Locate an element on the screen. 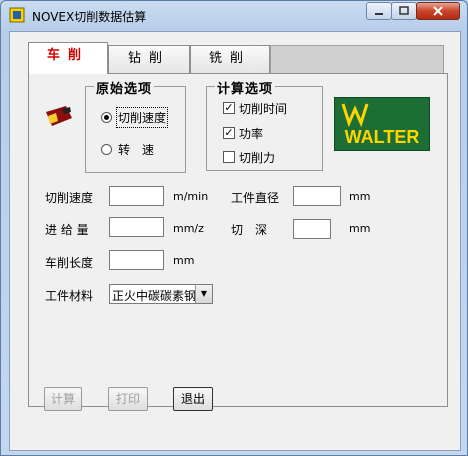  material-label: 工件材料 is located at coordinates (69, 296).